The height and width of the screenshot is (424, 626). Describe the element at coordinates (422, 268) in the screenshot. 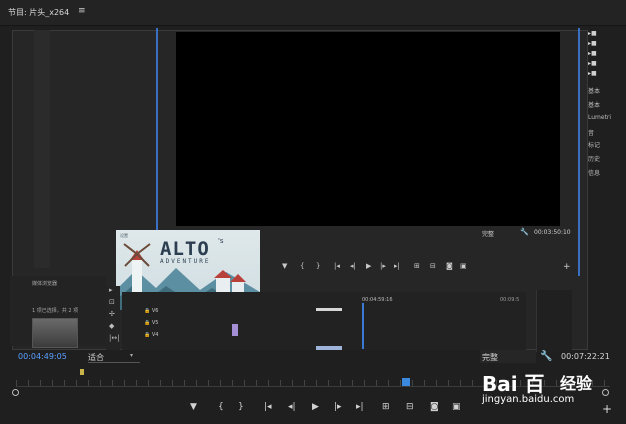

I see `inner-transport-controls: ▼ { } |◂ ◂| ▶ |▸ ▸| ⊞ ⊟ ◙ ▣` at that location.